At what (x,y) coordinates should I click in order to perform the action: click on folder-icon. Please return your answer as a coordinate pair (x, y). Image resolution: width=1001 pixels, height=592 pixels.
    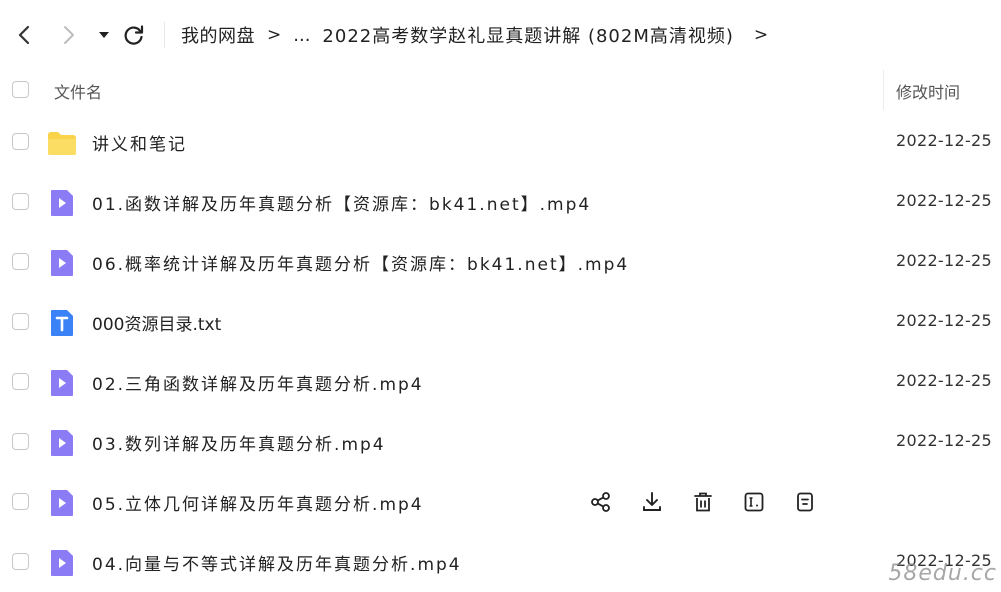
    Looking at the image, I should click on (62, 143).